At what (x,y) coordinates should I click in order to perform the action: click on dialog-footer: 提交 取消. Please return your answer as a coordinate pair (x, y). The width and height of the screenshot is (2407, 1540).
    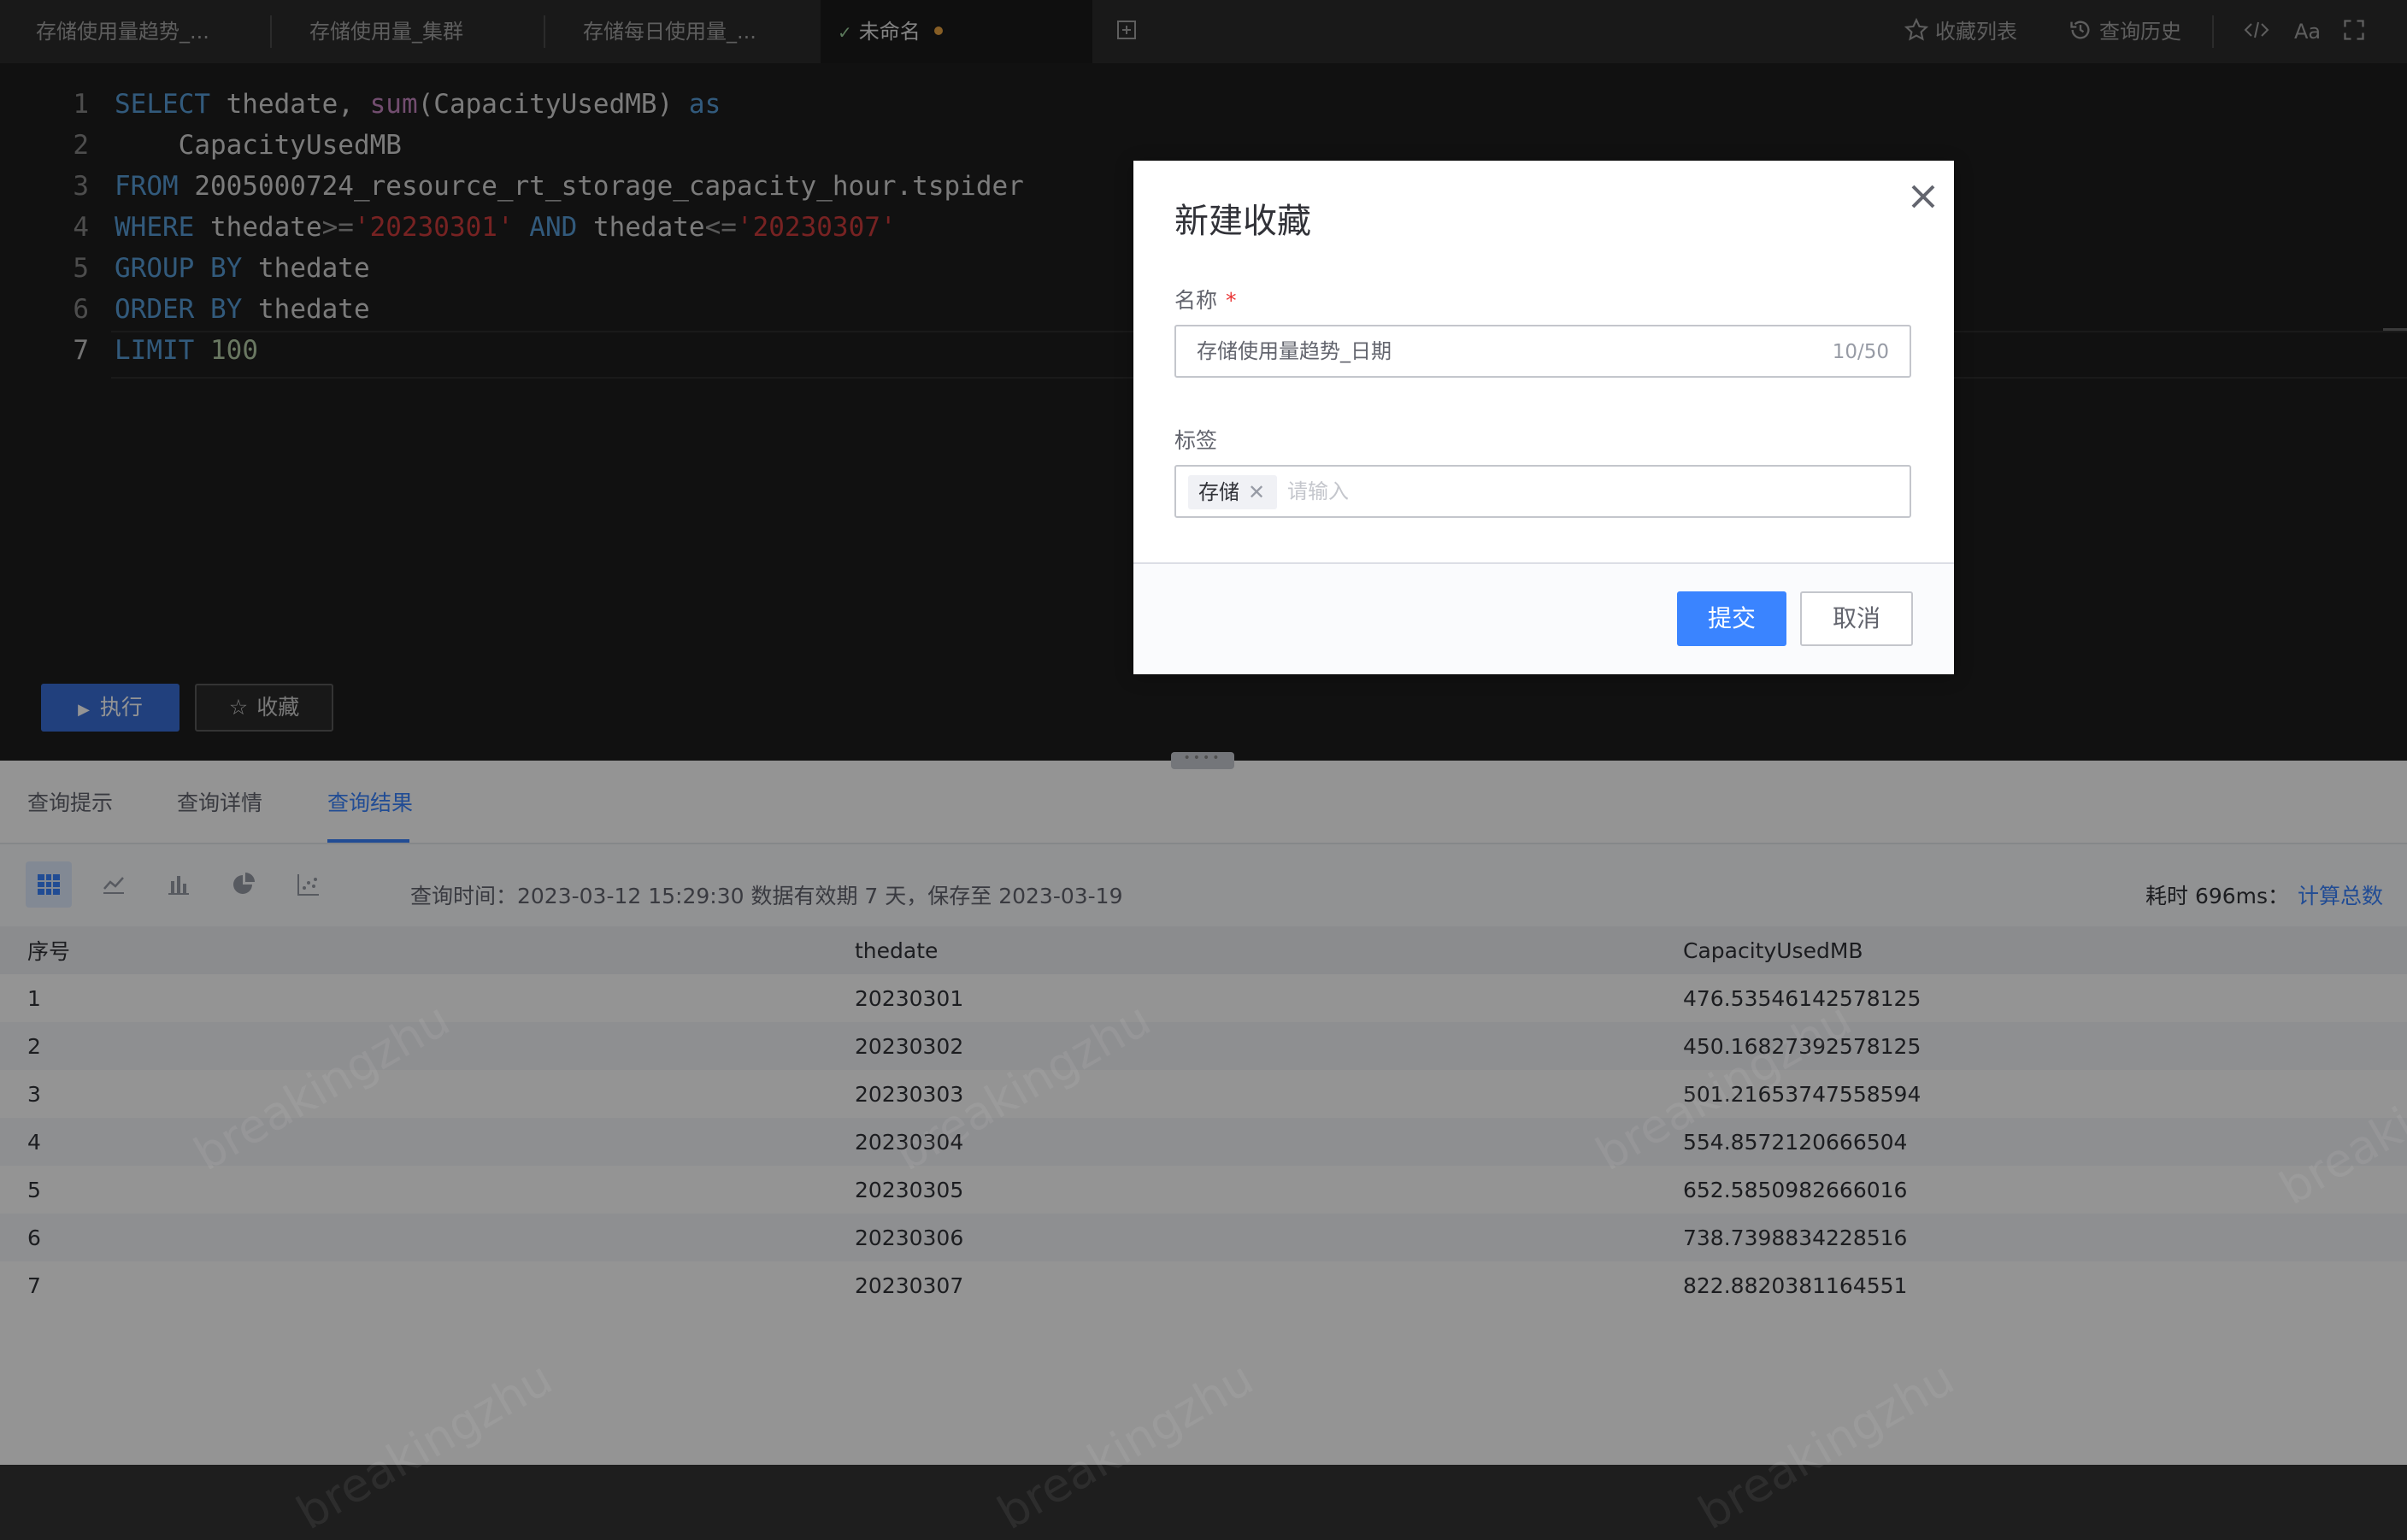
    Looking at the image, I should click on (1543, 618).